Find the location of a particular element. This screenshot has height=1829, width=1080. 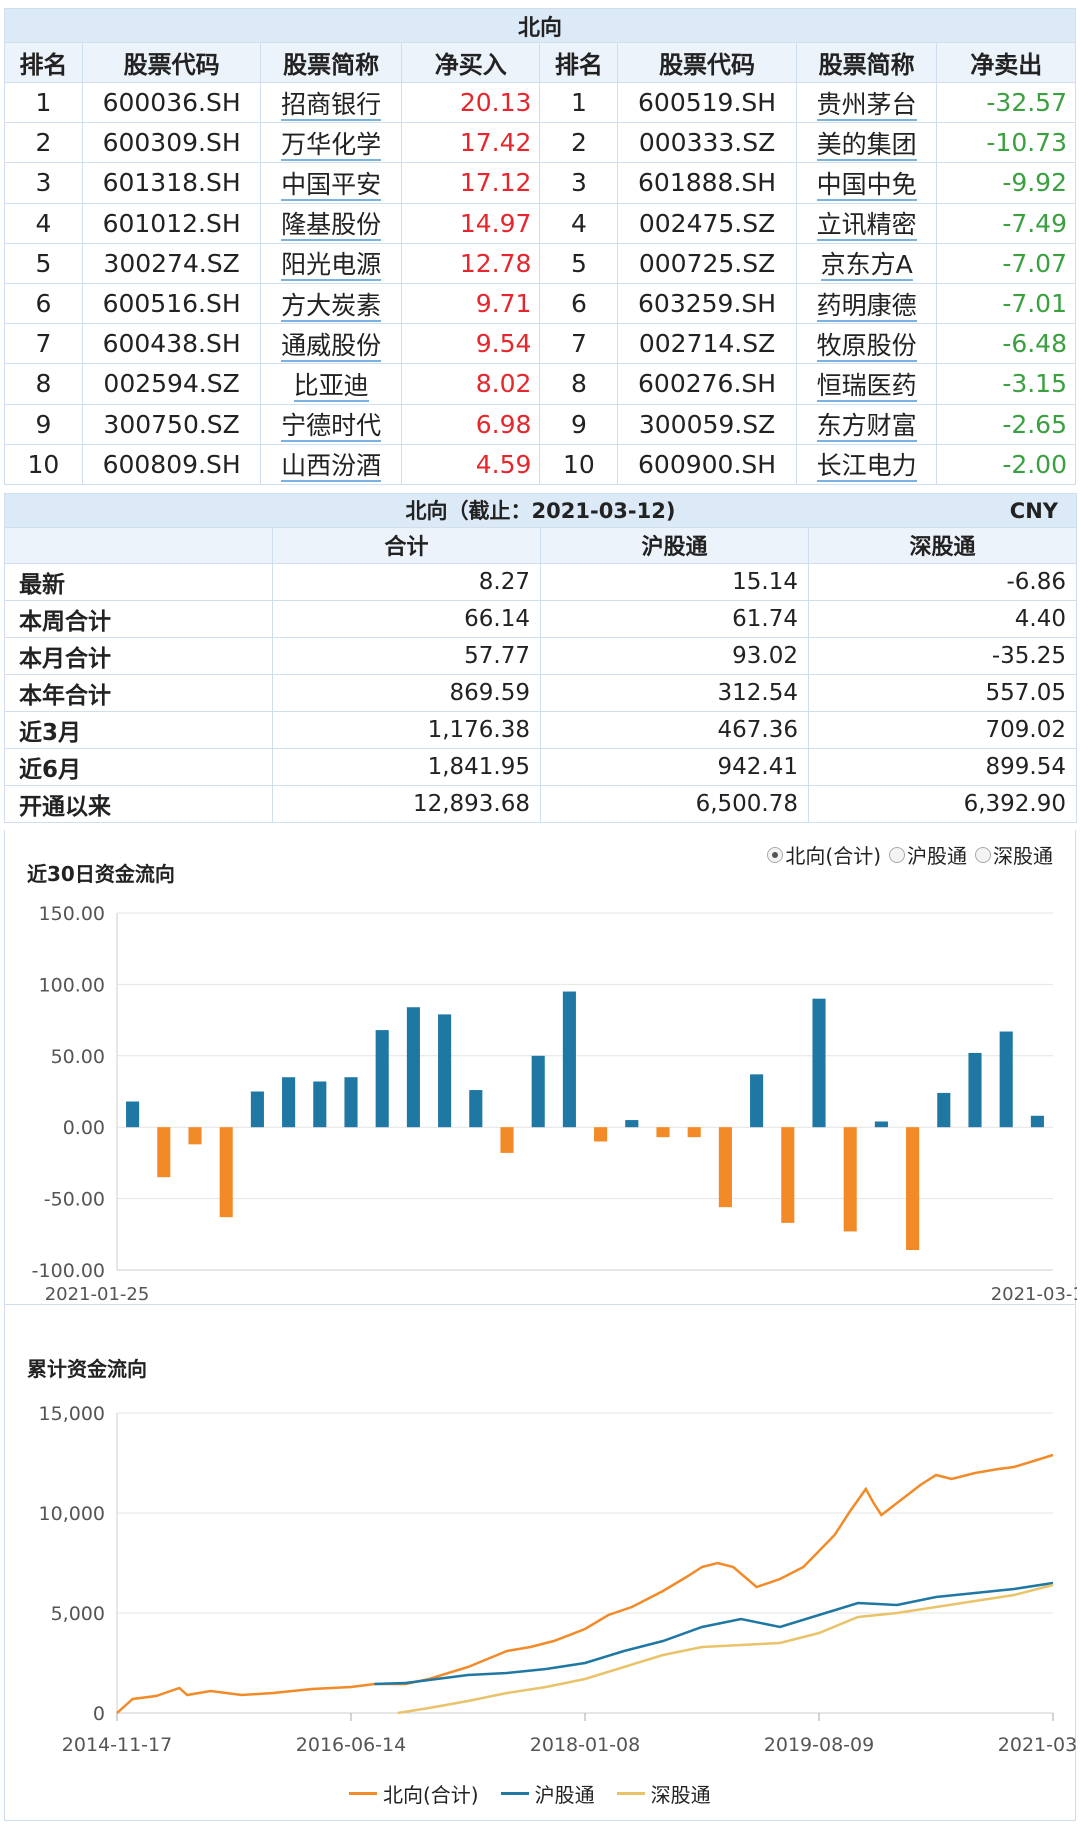

stock-name-link: 京东方A is located at coordinates (866, 266).